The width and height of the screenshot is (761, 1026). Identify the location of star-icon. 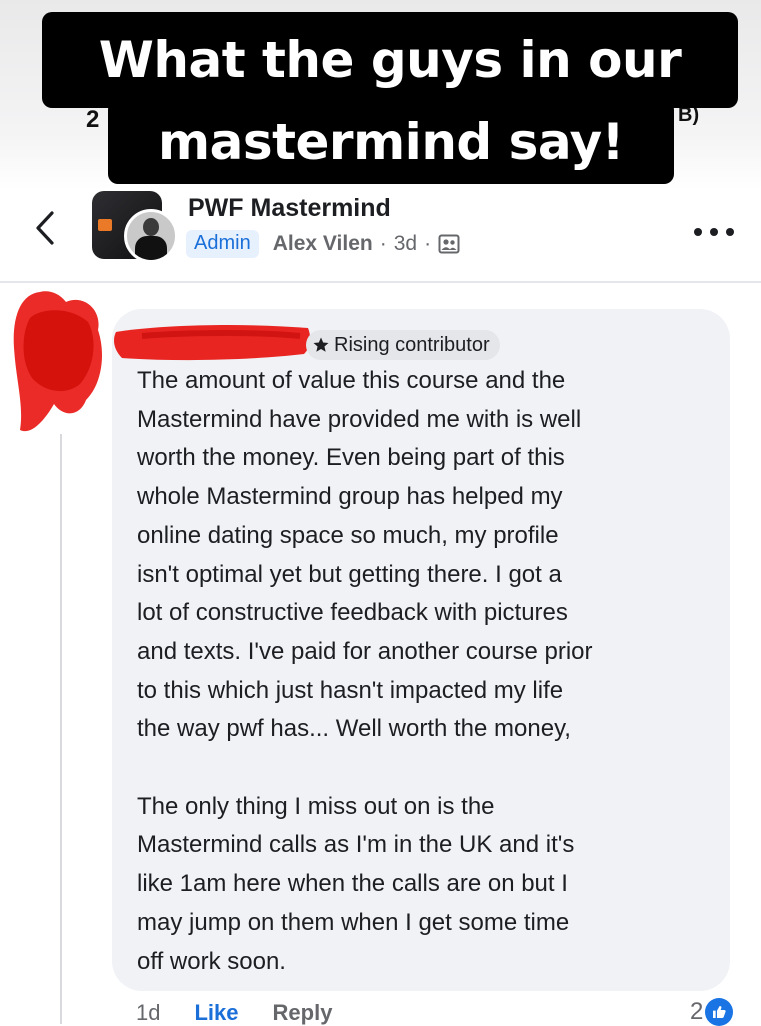
(321, 344).